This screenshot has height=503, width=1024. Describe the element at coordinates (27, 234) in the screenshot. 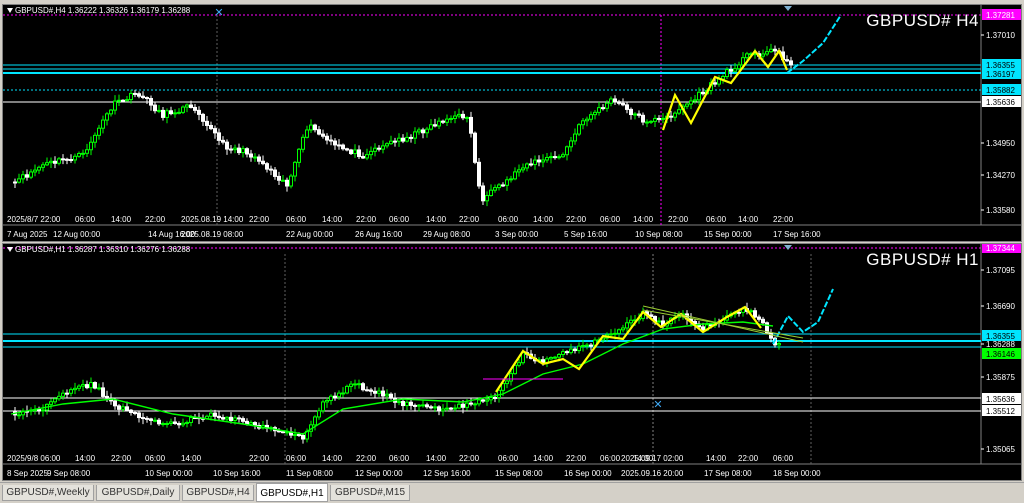

I see `time-label: 7 Aug 2025` at that location.